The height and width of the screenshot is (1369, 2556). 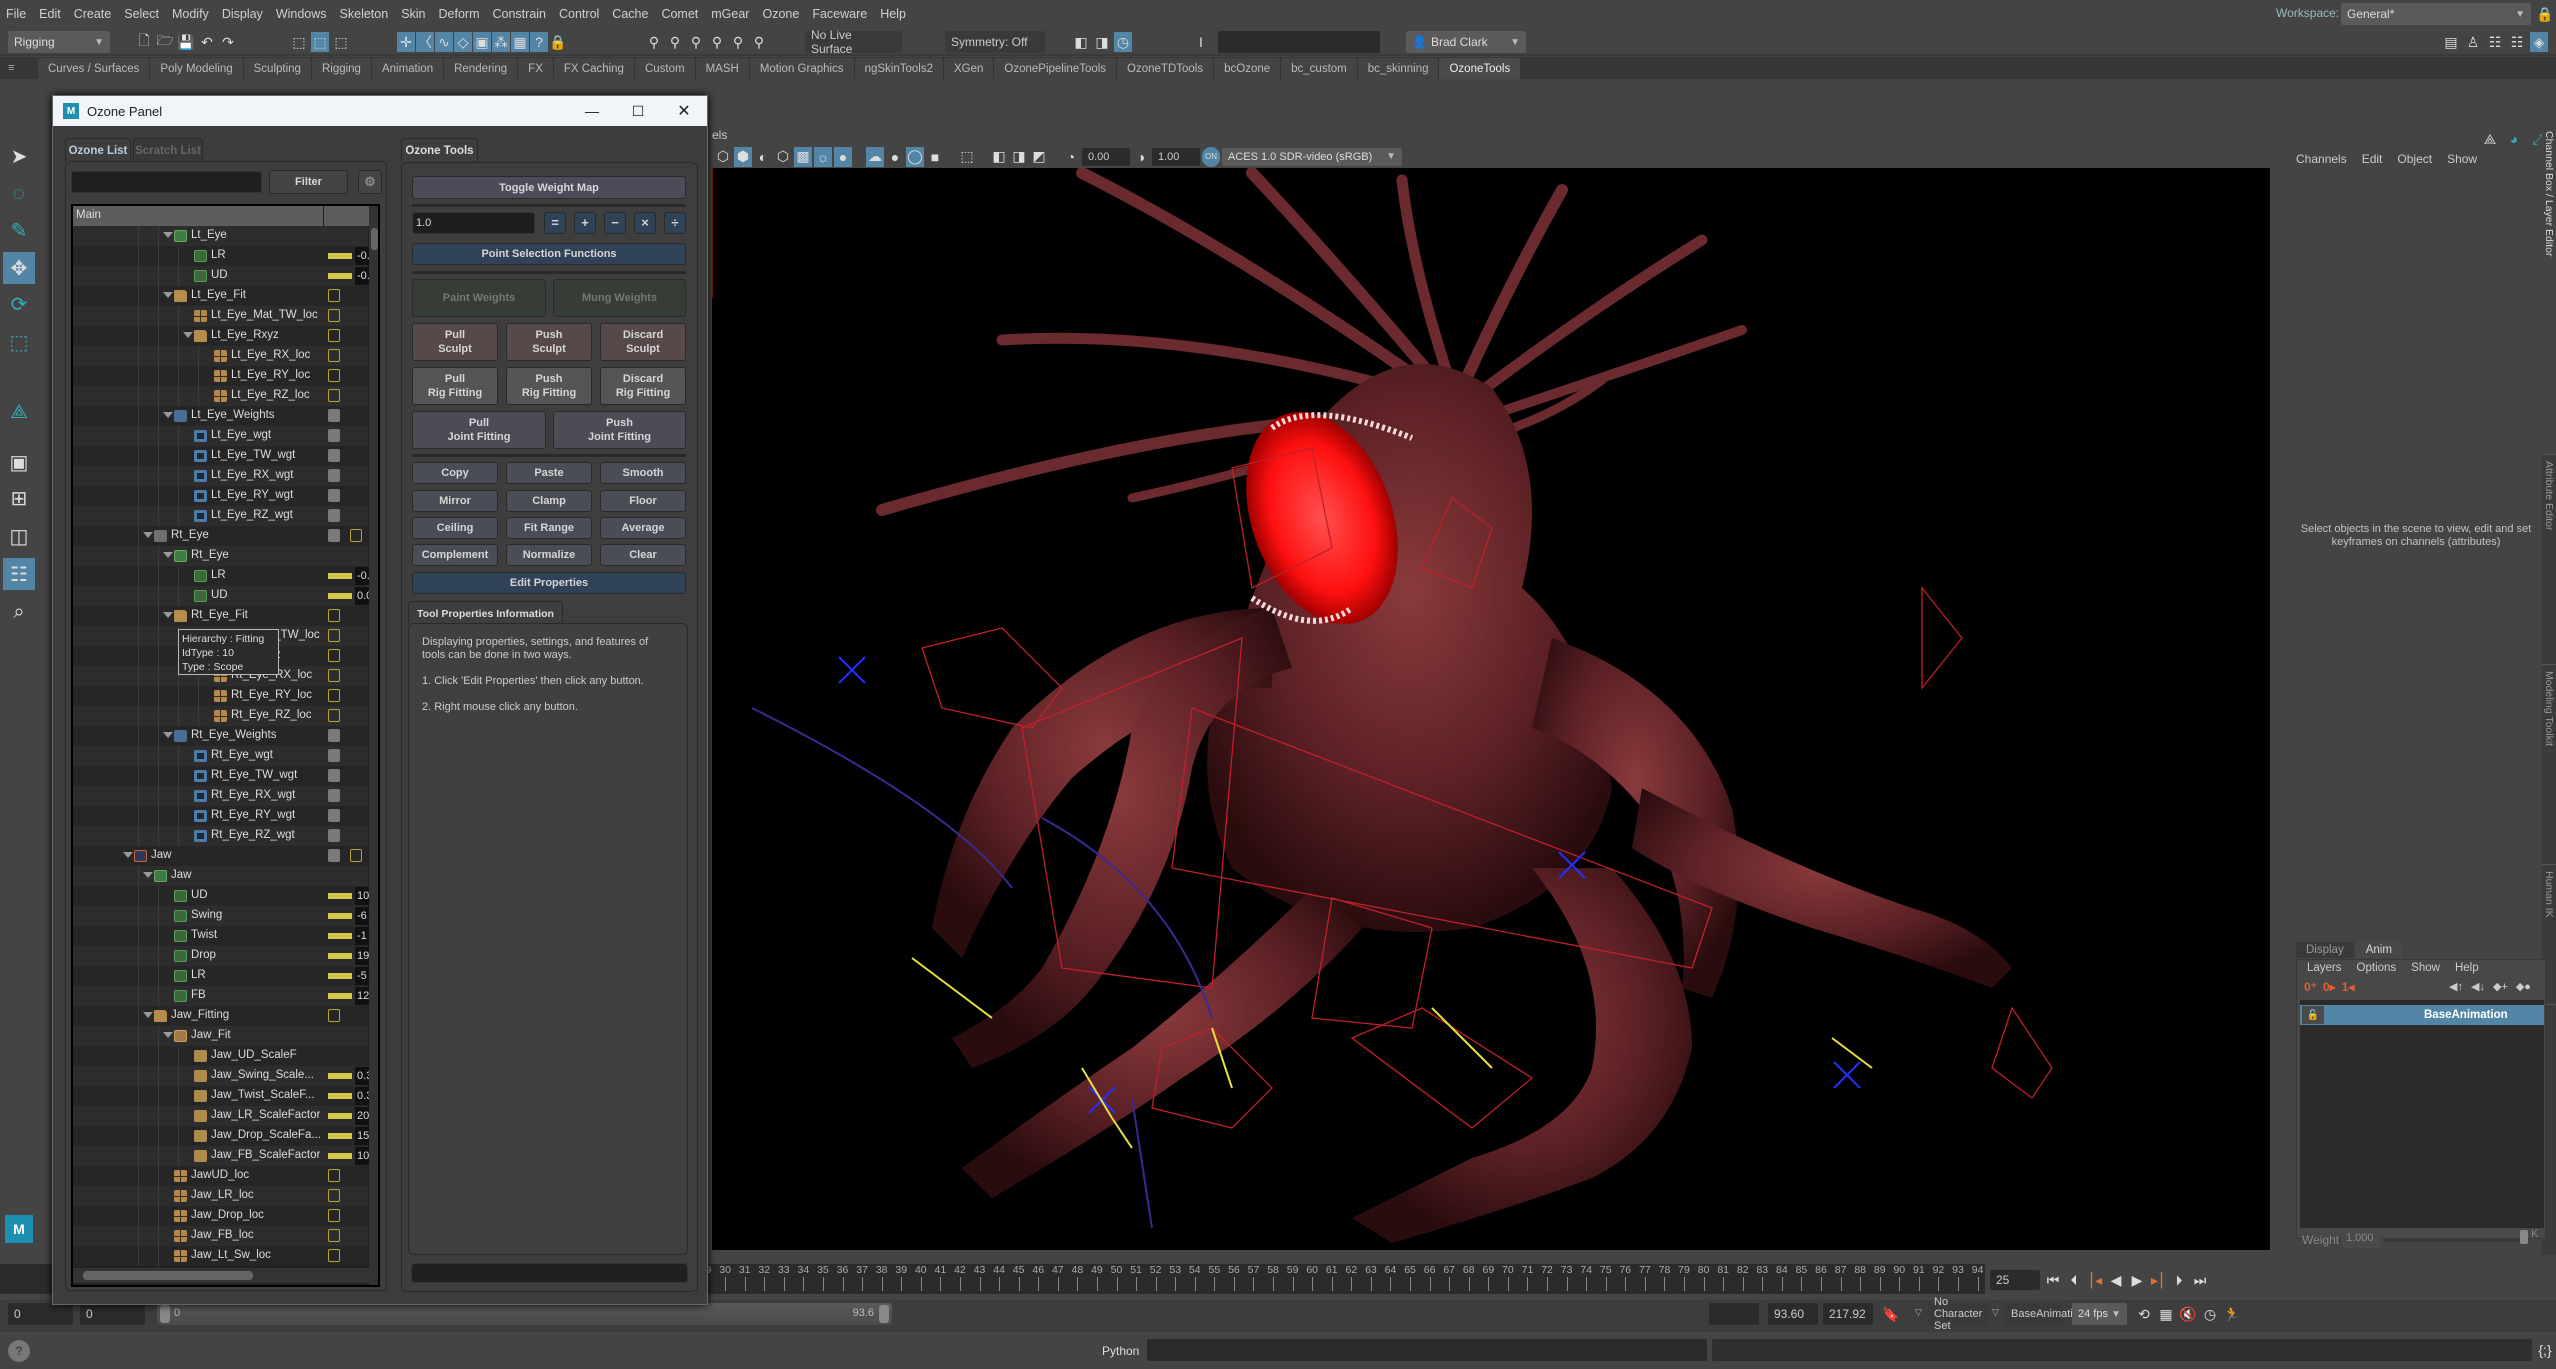 I want to click on xray-icon: ◧, so click(x=999, y=157).